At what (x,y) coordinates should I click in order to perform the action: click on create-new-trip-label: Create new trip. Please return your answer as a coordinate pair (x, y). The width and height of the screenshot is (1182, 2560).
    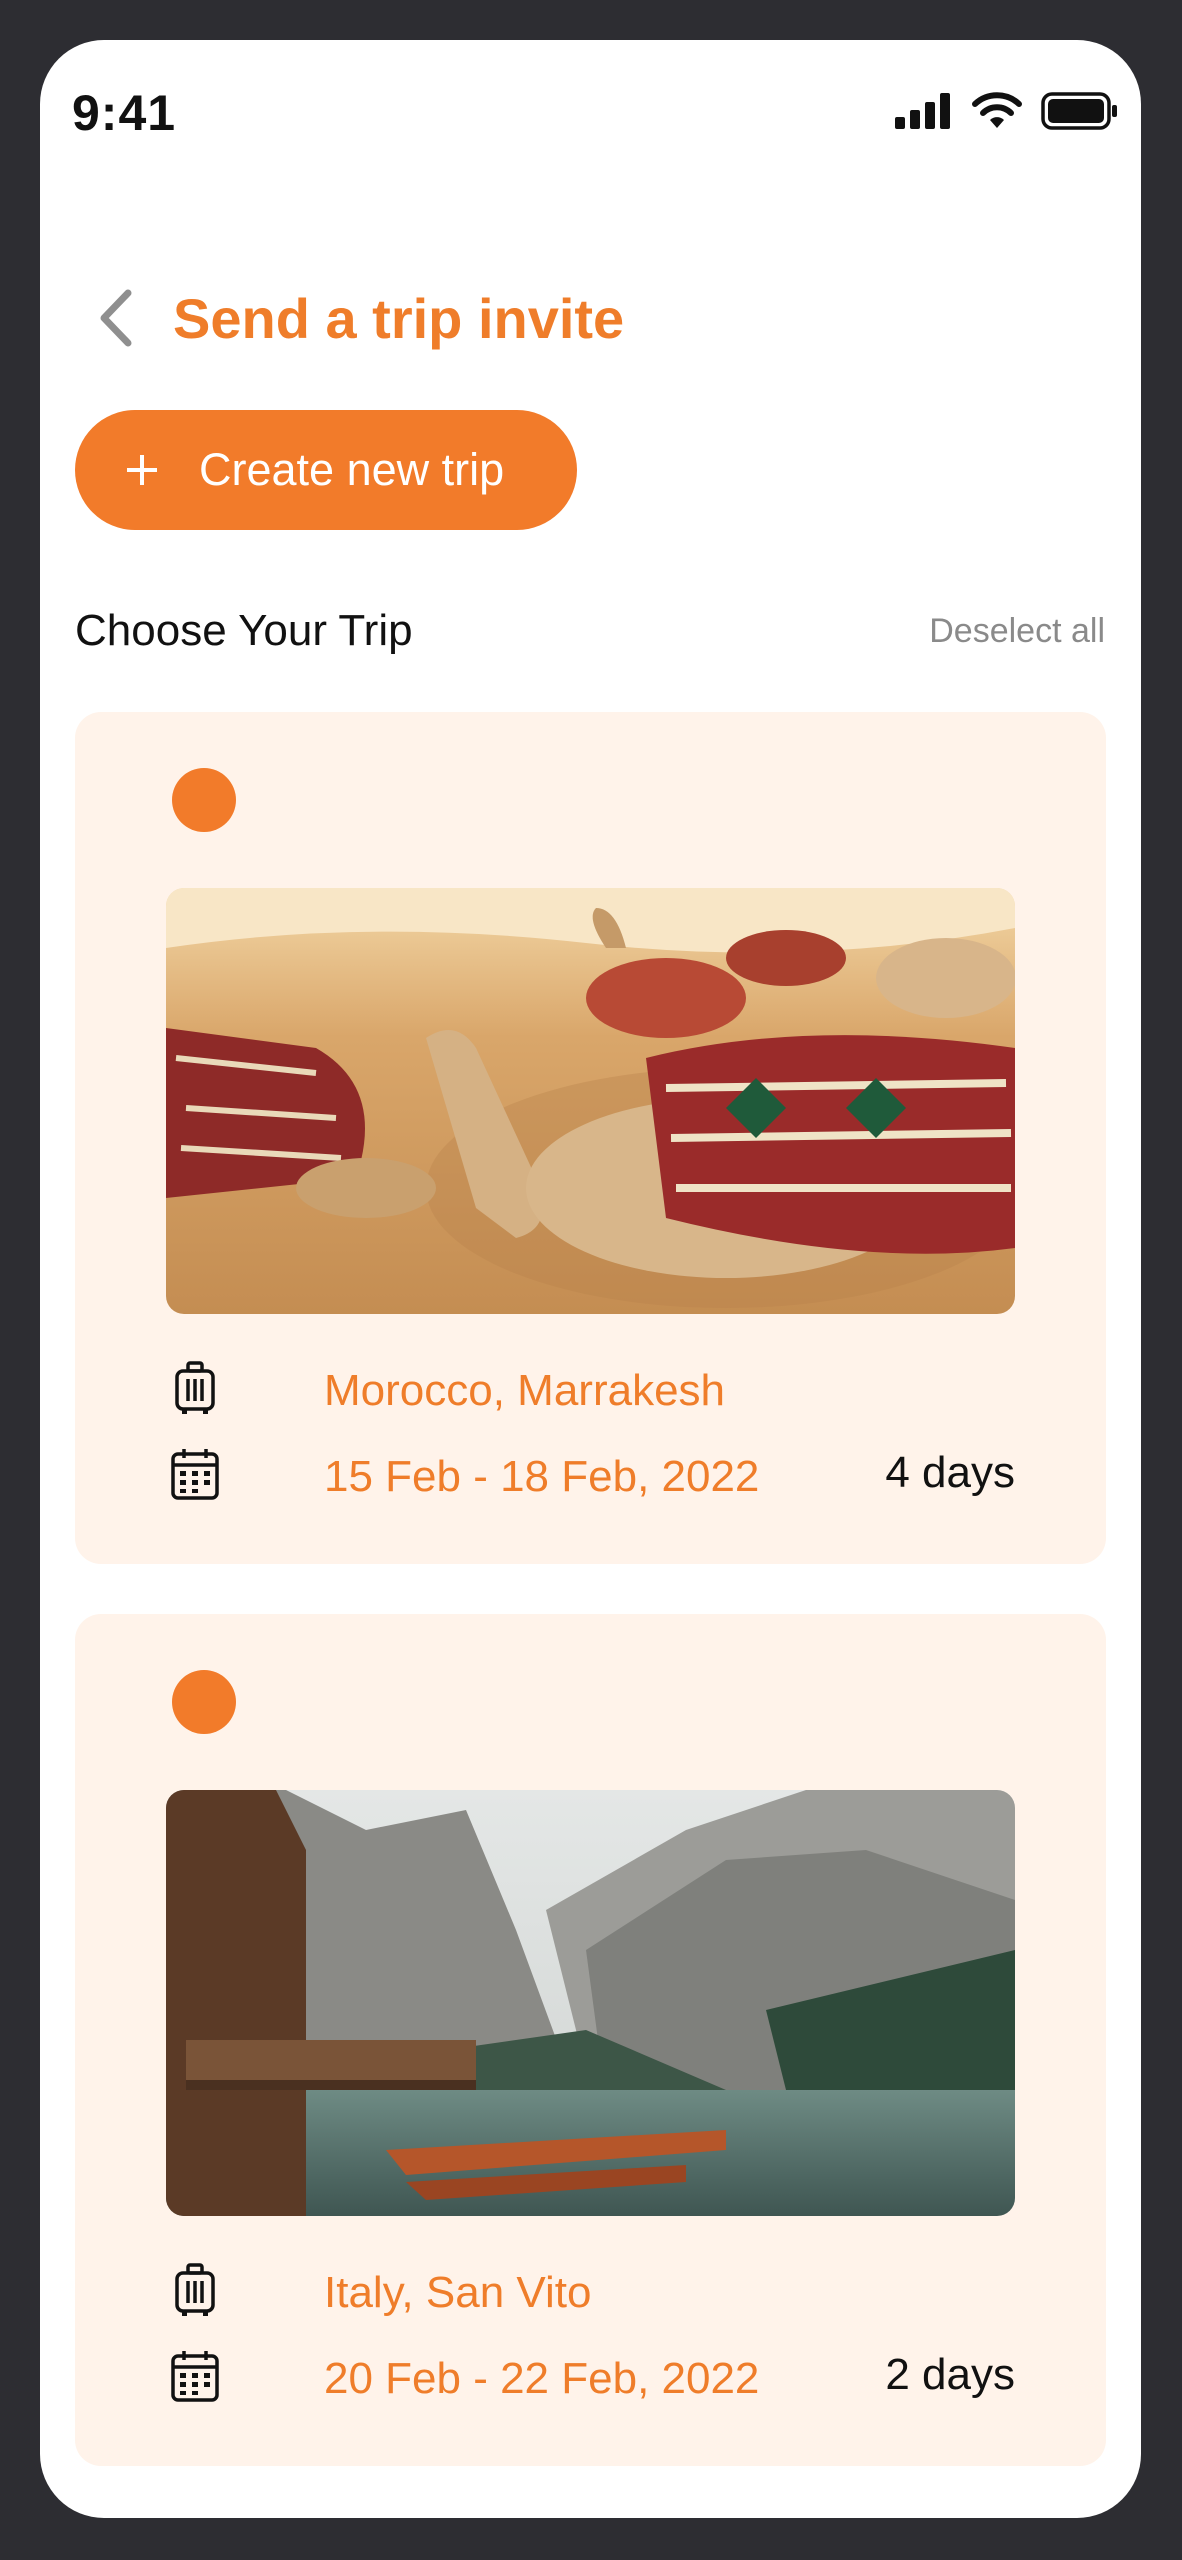
    Looking at the image, I should click on (352, 469).